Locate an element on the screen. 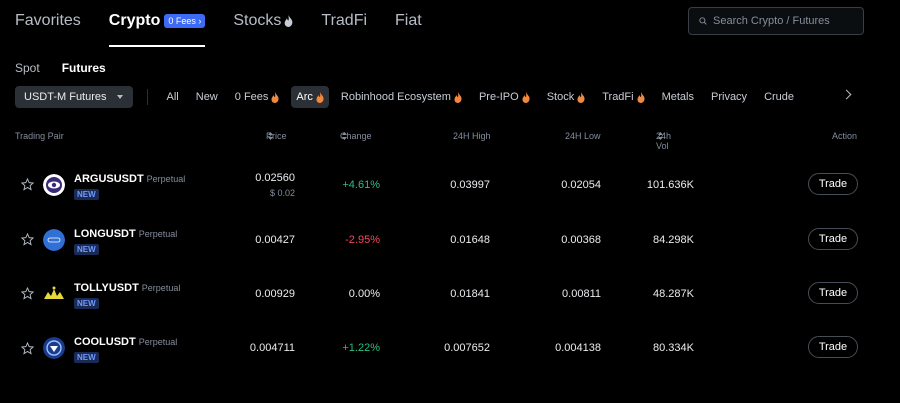 This screenshot has height=403, width=900. header-24h-vol: 24h Vol is located at coordinates (663, 141).